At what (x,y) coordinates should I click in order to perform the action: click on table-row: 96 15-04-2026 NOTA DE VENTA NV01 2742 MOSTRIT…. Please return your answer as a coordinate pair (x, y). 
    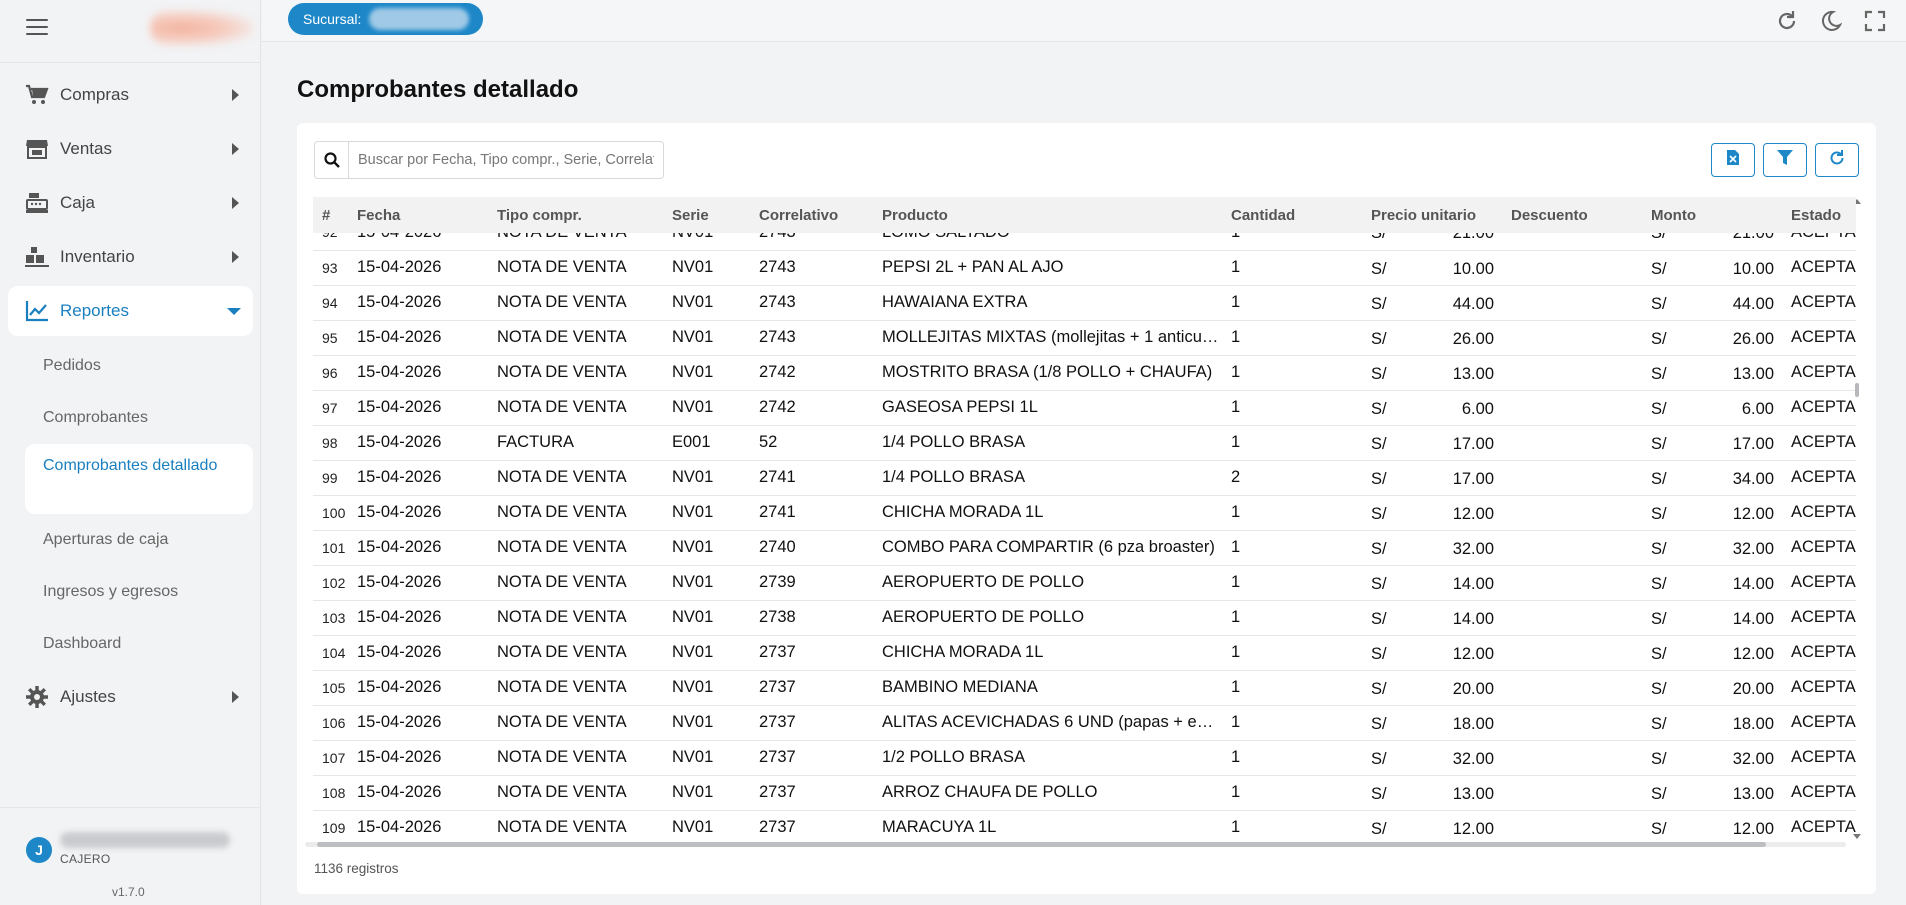
    Looking at the image, I should click on (1084, 372).